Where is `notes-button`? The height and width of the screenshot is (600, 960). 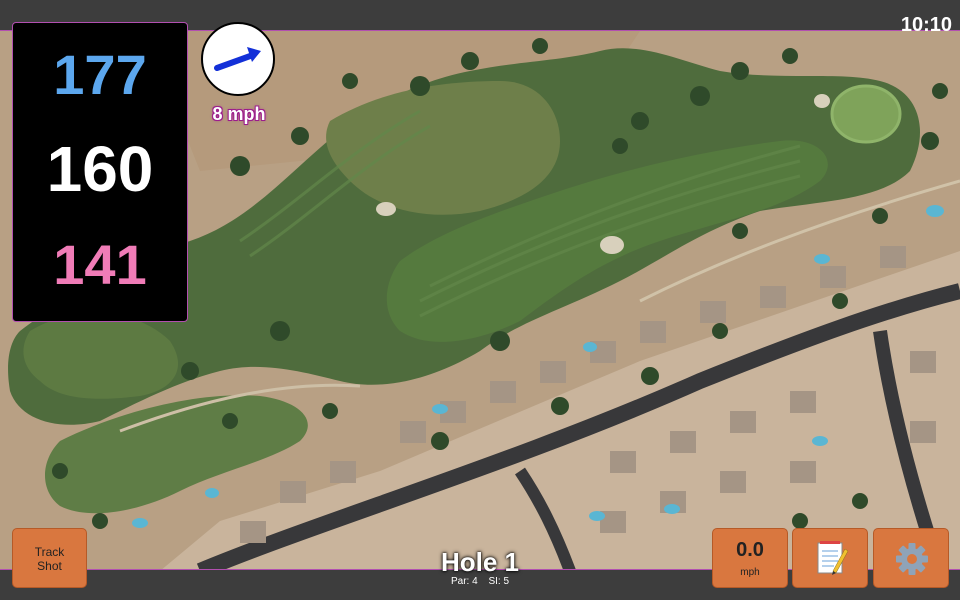 notes-button is located at coordinates (830, 558).